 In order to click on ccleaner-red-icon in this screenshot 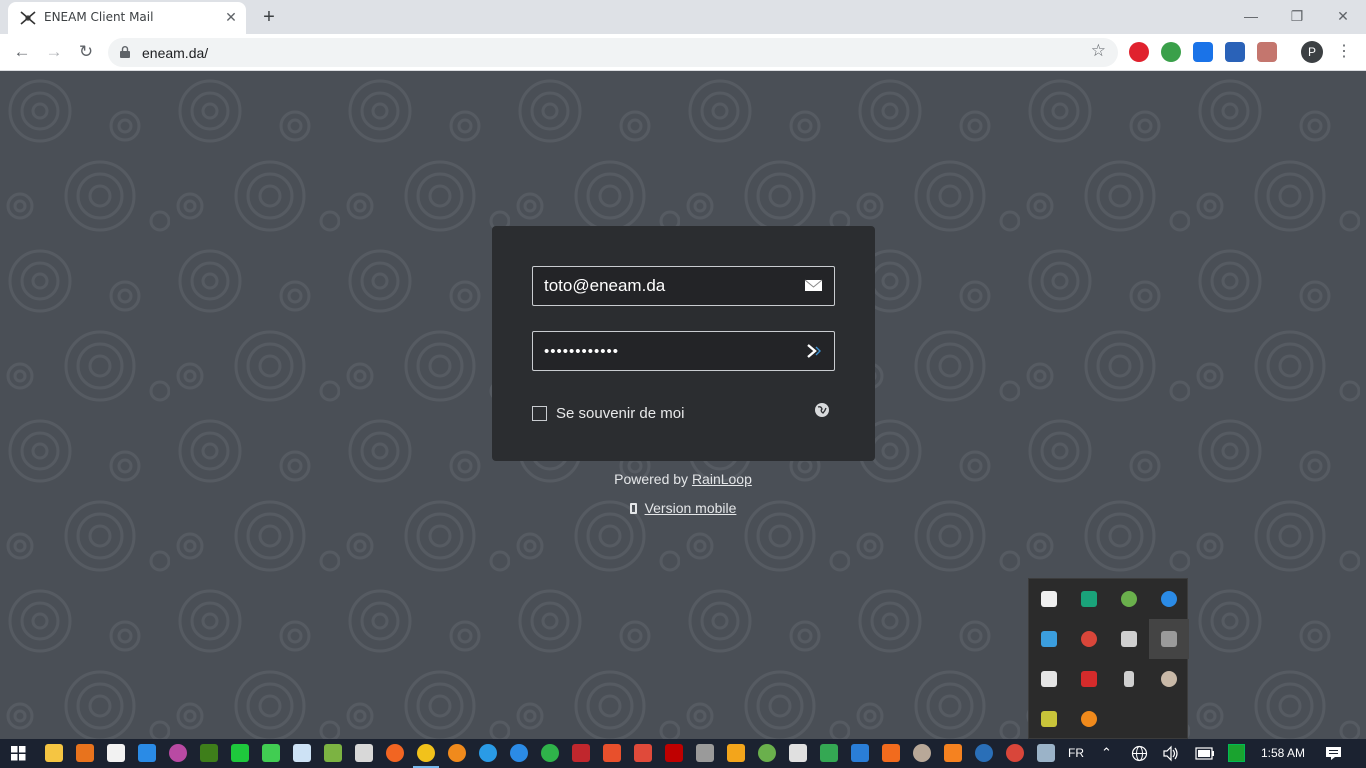, I will do `click(1015, 753)`.